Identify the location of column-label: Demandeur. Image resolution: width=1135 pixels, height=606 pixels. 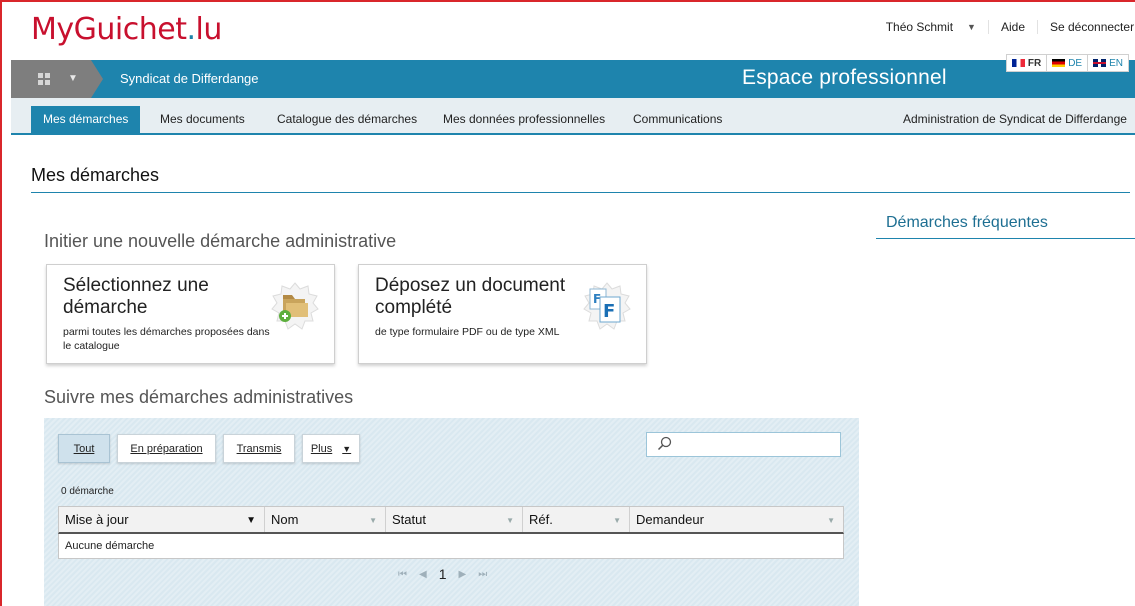
(670, 519).